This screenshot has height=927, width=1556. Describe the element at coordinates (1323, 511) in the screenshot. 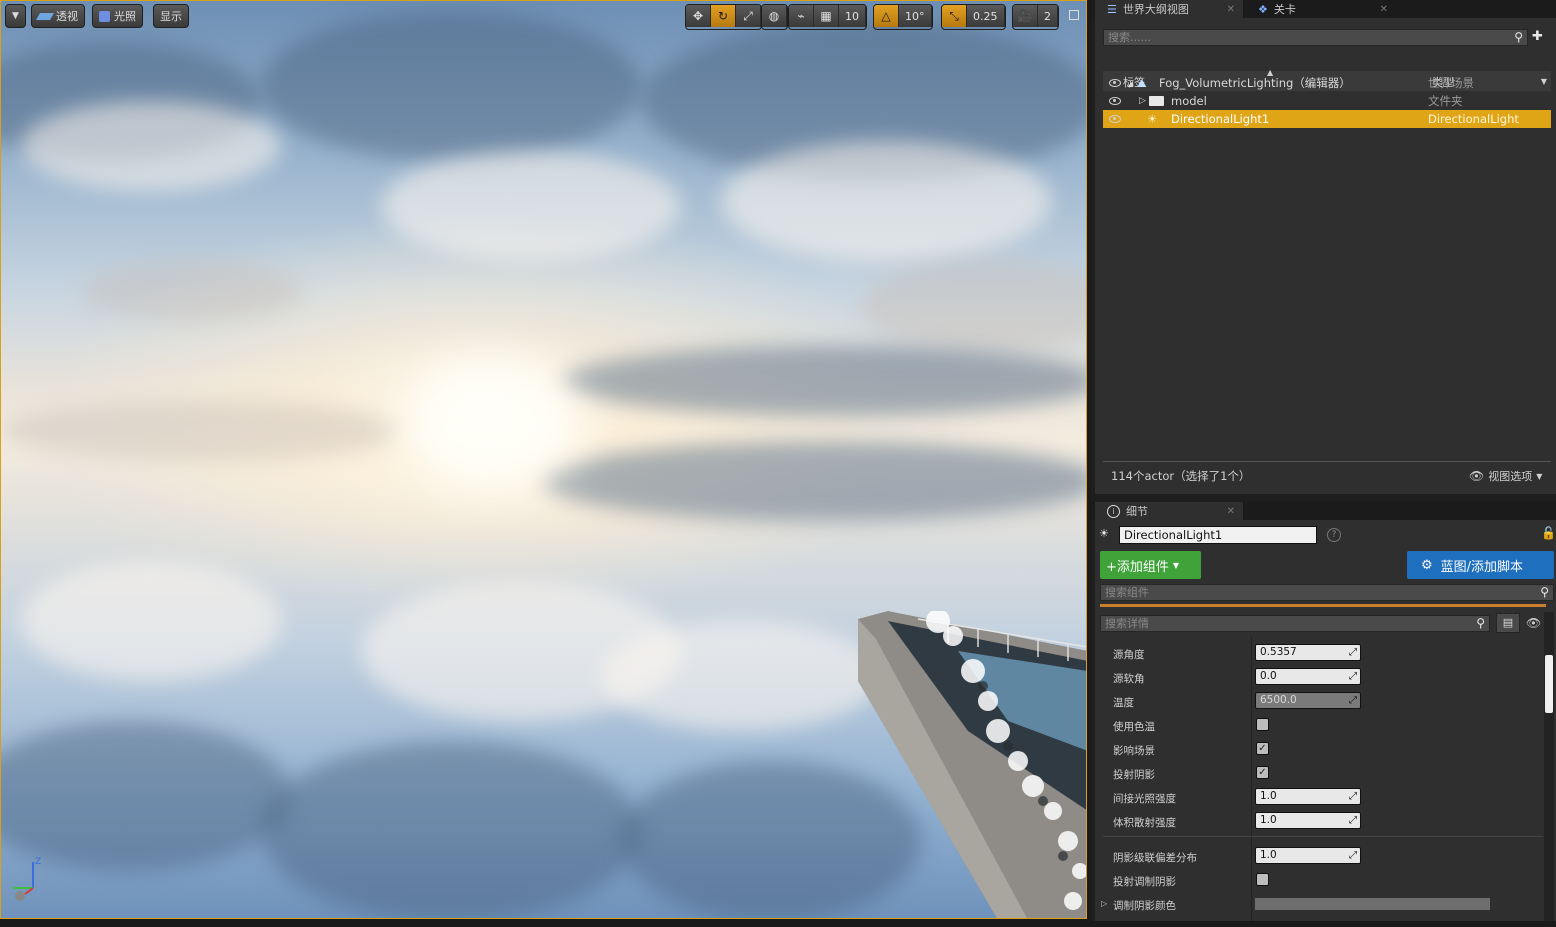

I see `details-tabbar: i 细节 ✕` at that location.